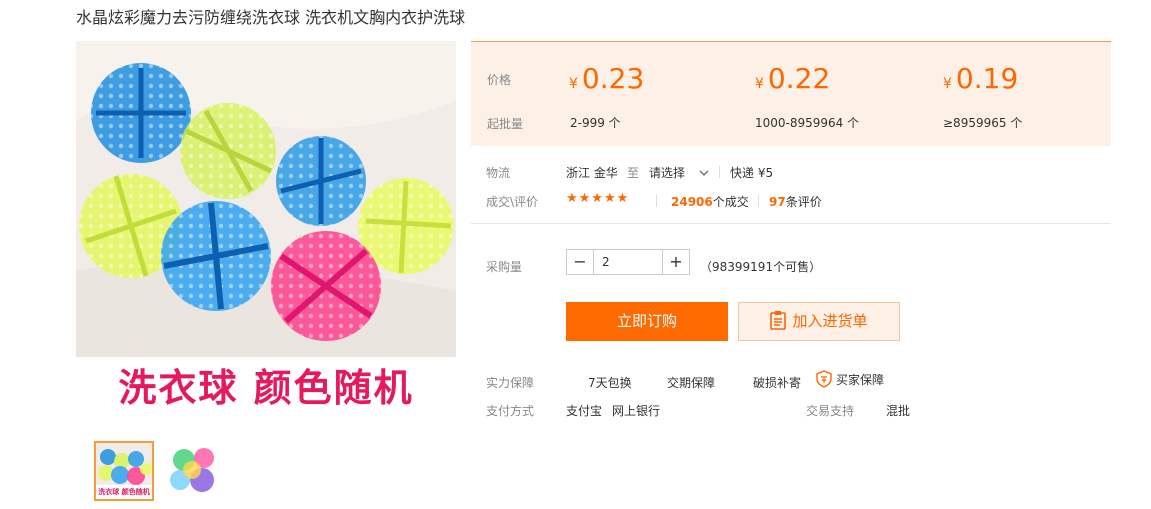  What do you see at coordinates (124, 492) in the screenshot?
I see `thumbnail-caption: 洗衣球 颜色随机` at bounding box center [124, 492].